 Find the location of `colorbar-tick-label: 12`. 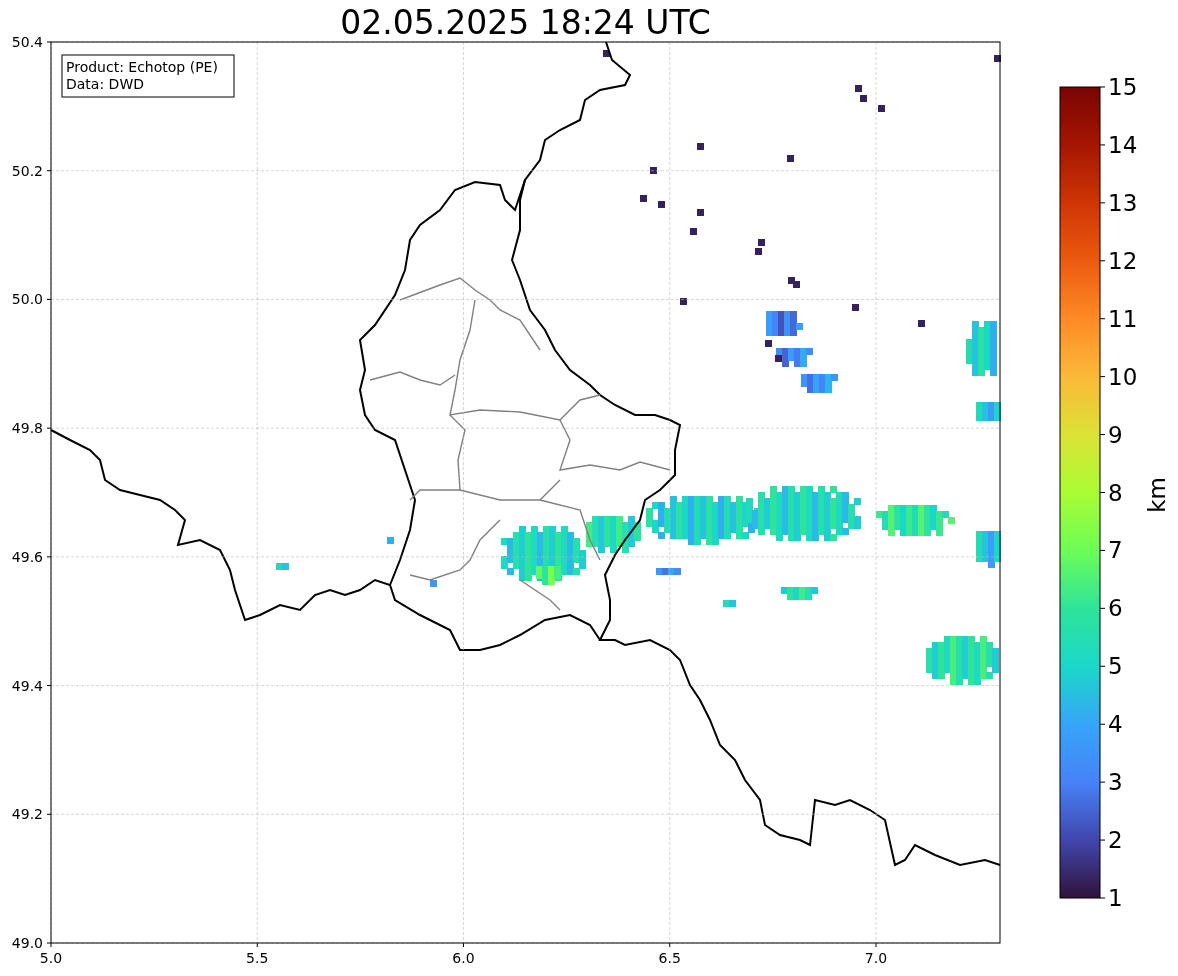

colorbar-tick-label: 12 is located at coordinates (1123, 260).